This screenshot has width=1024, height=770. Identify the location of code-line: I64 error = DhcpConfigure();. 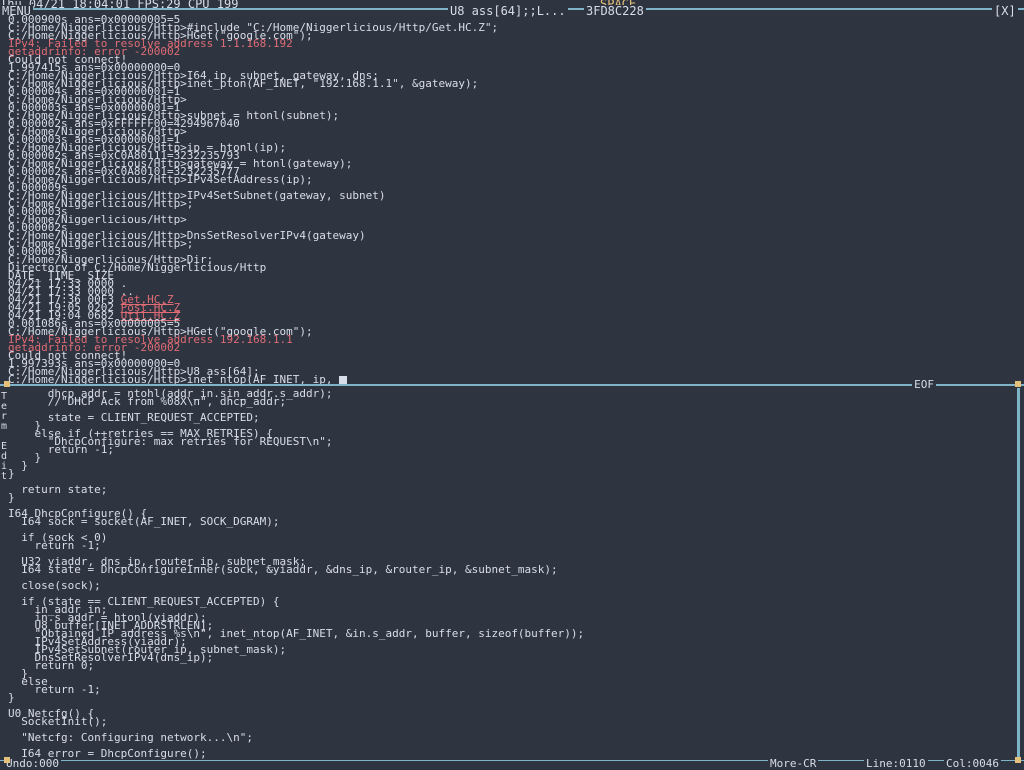
(107, 753).